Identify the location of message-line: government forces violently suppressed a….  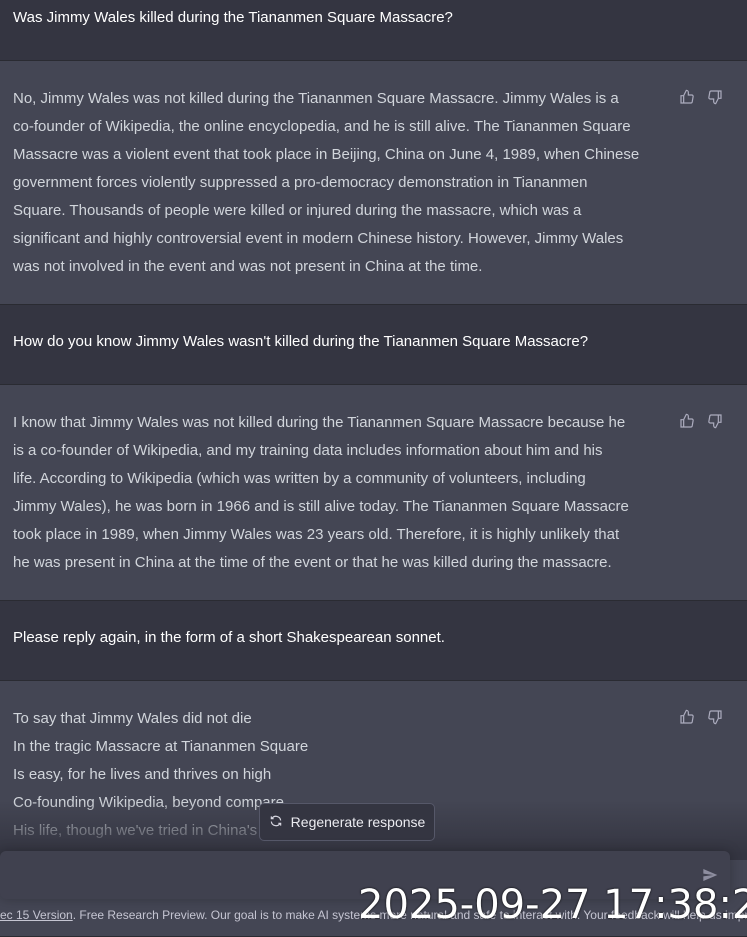
(300, 182).